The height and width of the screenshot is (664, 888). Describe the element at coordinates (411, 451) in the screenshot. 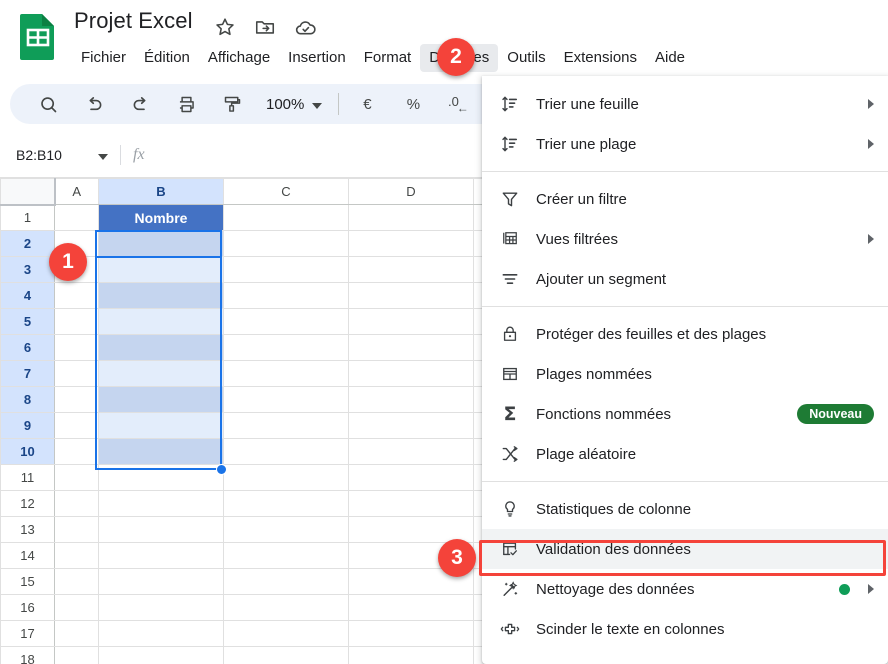

I see `cell-d10` at that location.